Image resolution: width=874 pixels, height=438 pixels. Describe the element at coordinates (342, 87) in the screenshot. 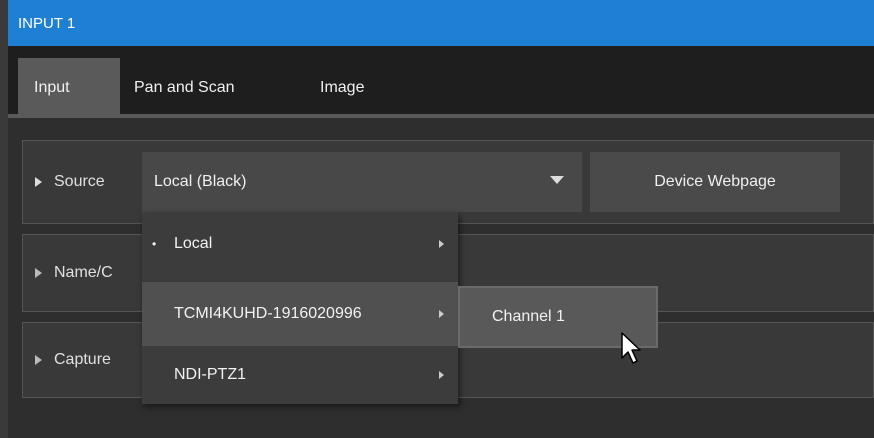

I see `tab-image-label: Image` at that location.